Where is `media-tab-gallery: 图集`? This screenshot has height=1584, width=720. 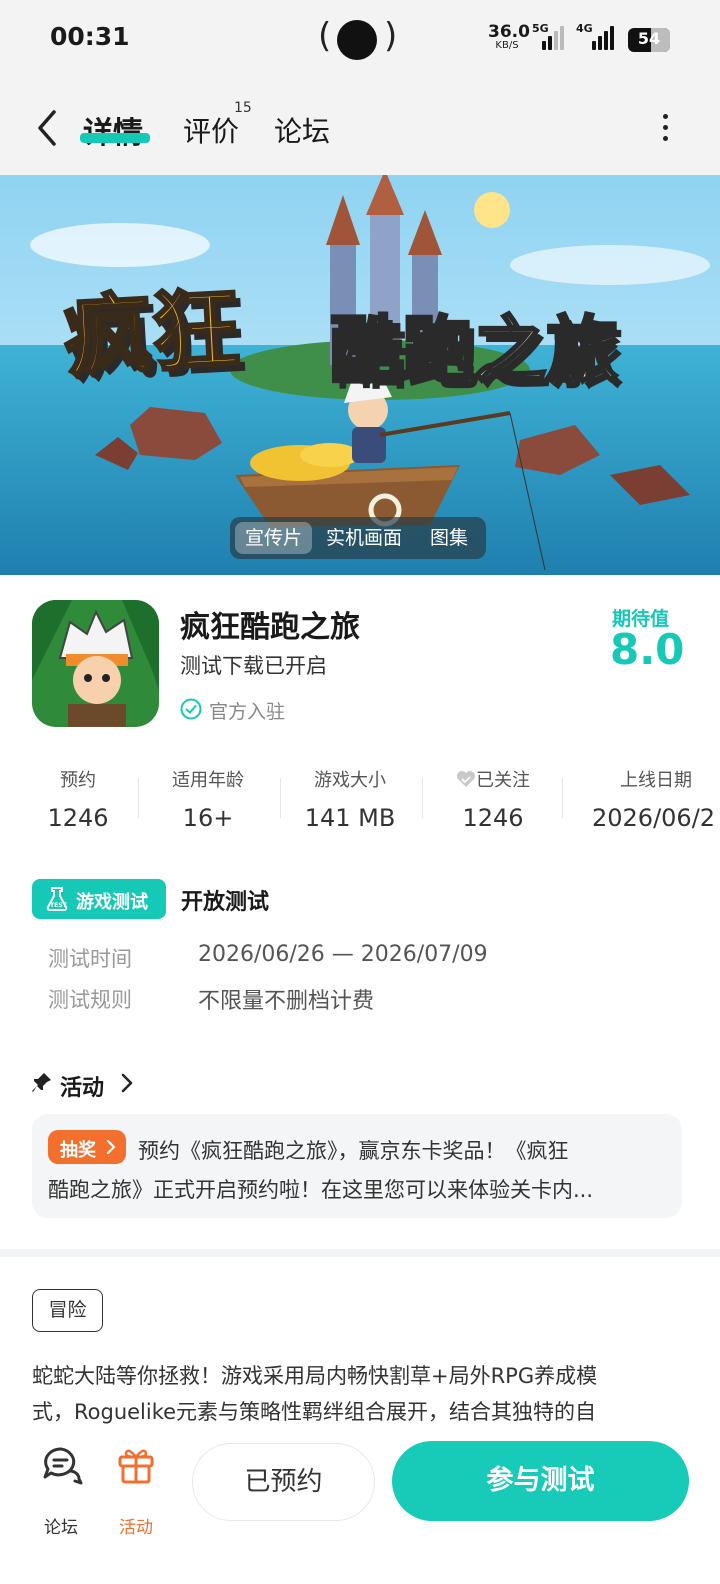
media-tab-gallery: 图集 is located at coordinates (449, 538).